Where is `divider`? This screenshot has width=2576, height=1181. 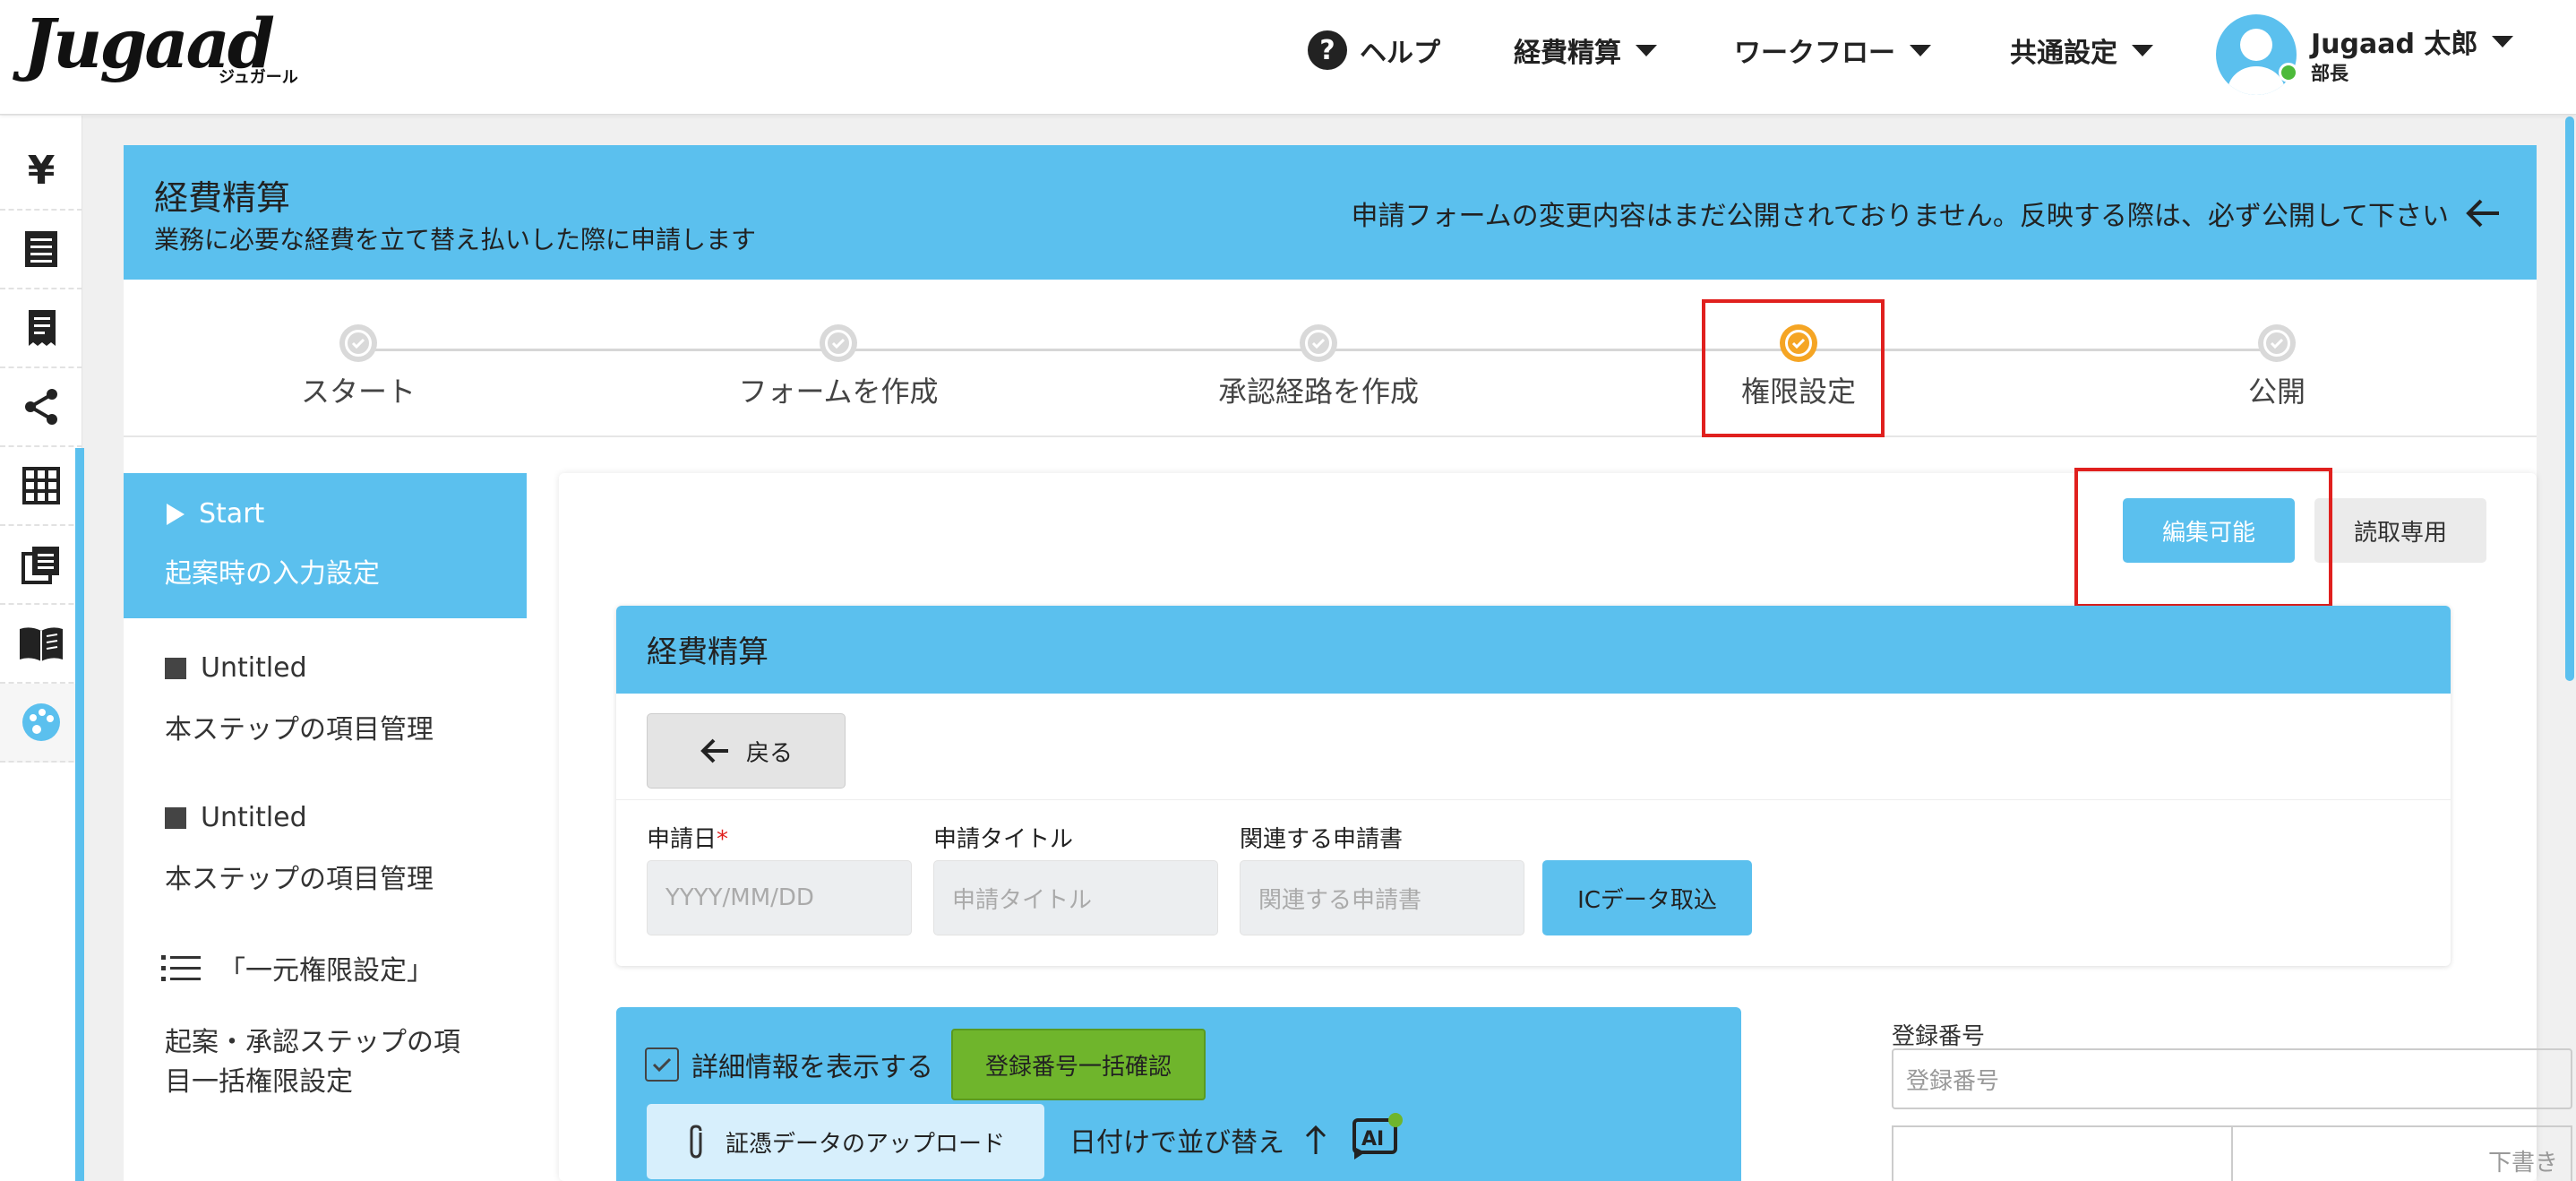
divider is located at coordinates (1533, 799).